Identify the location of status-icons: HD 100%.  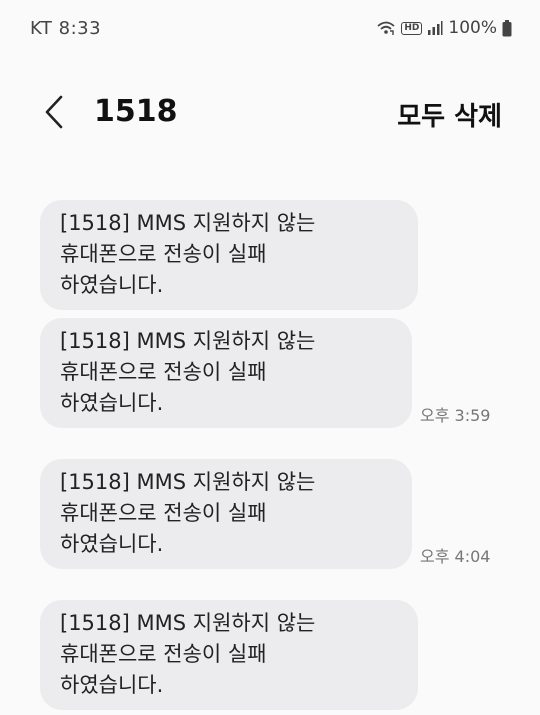
(444, 28).